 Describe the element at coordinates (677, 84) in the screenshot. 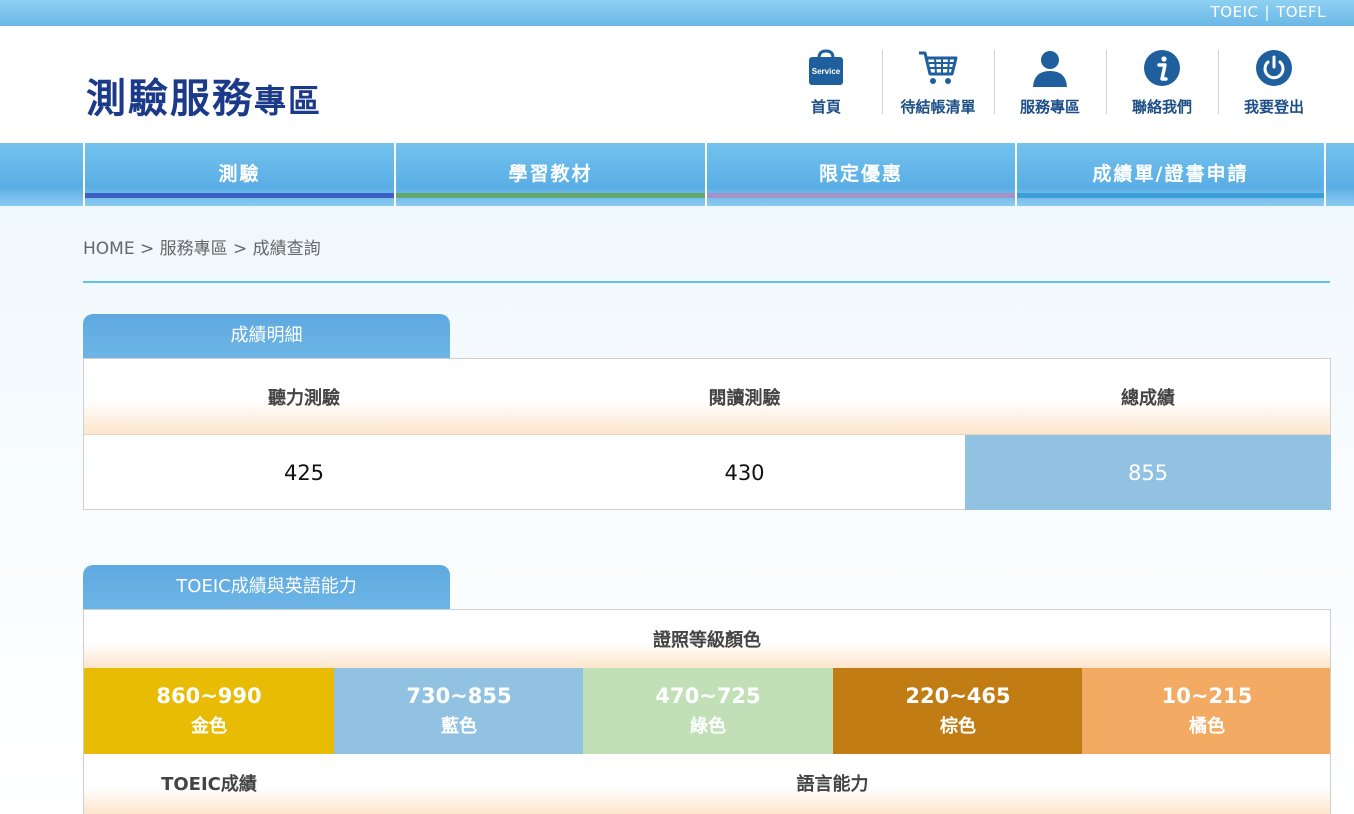

I see `site-header: 測驗服務專區 Service 首頁 待結帳清單 服務專區 聯絡我們 我要登出` at that location.